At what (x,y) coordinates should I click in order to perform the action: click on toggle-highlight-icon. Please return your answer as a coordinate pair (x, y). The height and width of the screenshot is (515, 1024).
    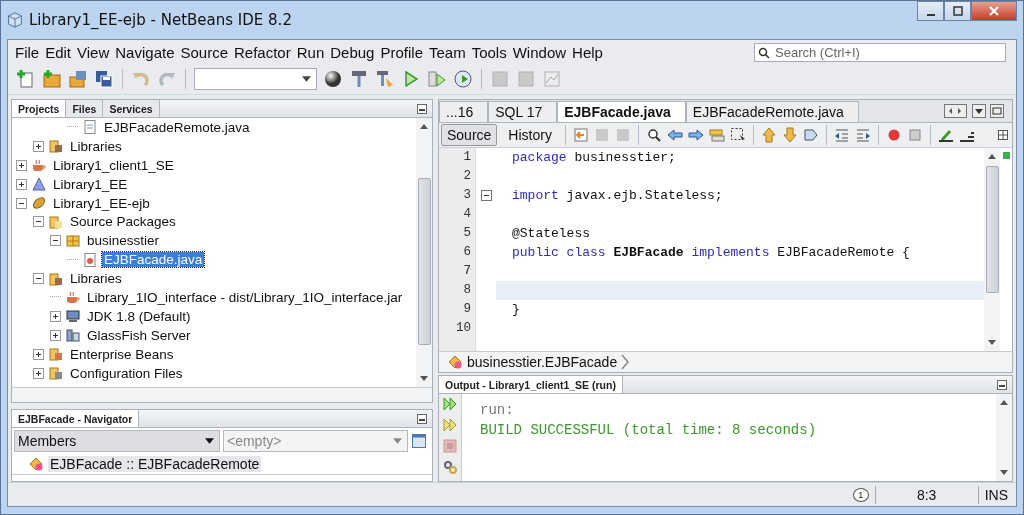
    Looking at the image, I should click on (716, 135).